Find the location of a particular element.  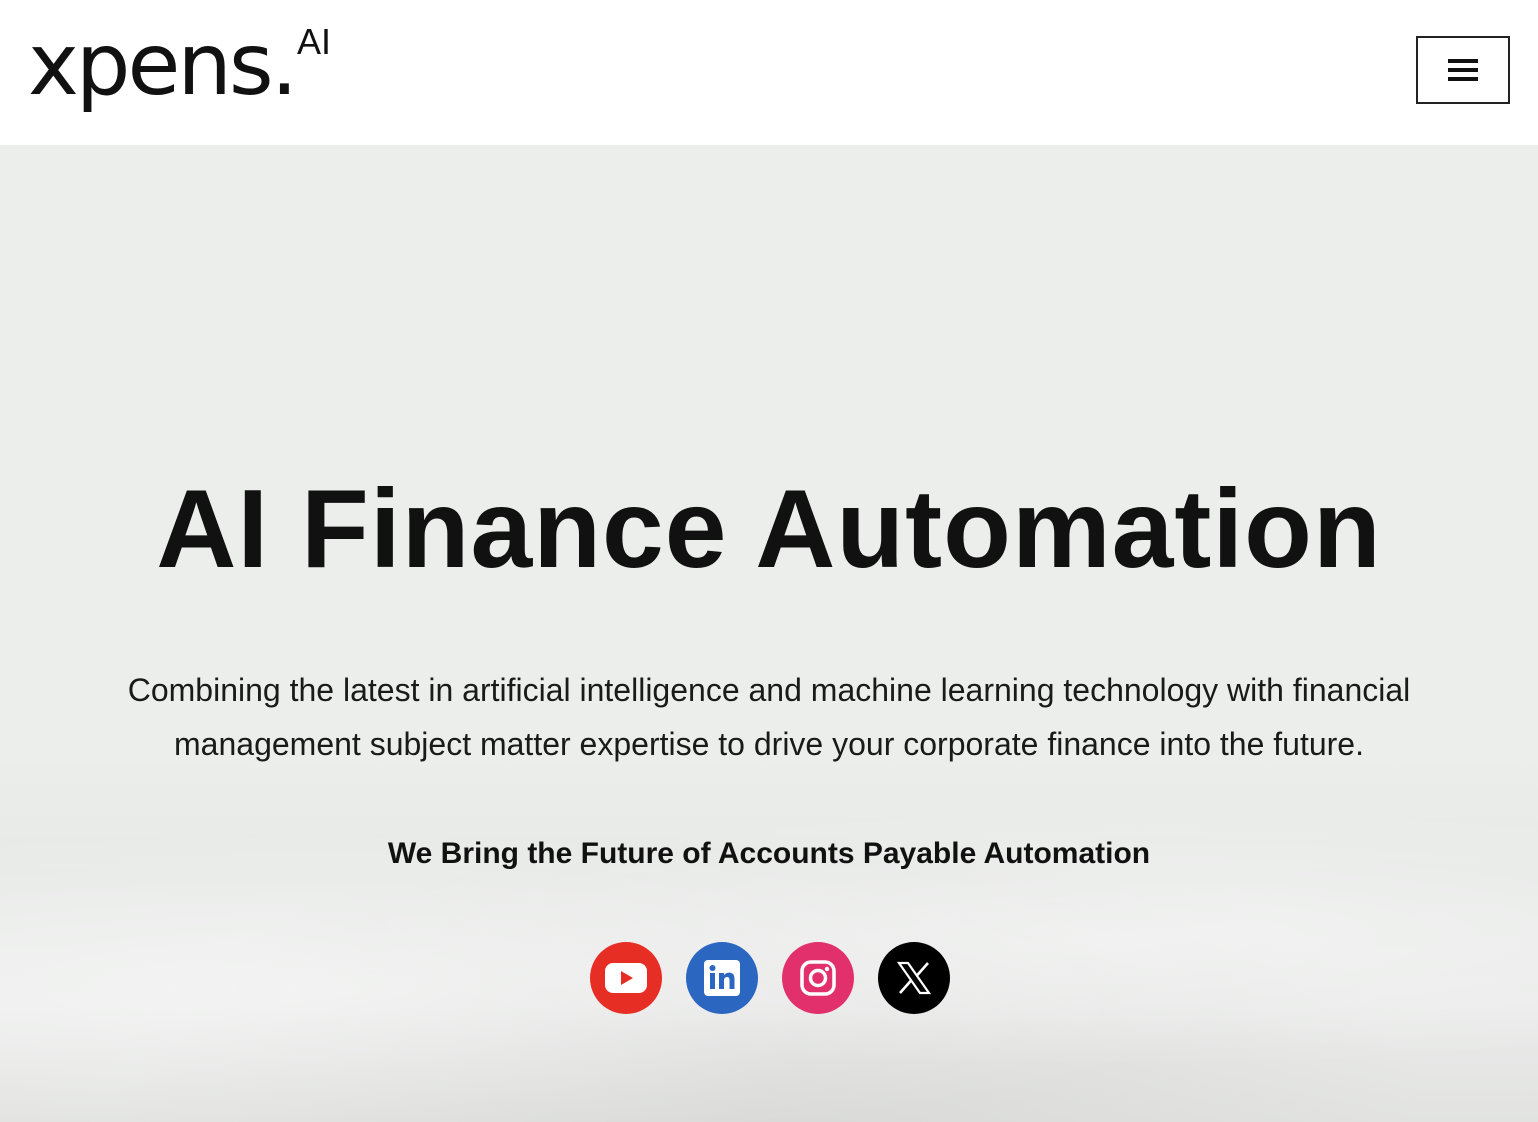

instagram-link is located at coordinates (818, 978).